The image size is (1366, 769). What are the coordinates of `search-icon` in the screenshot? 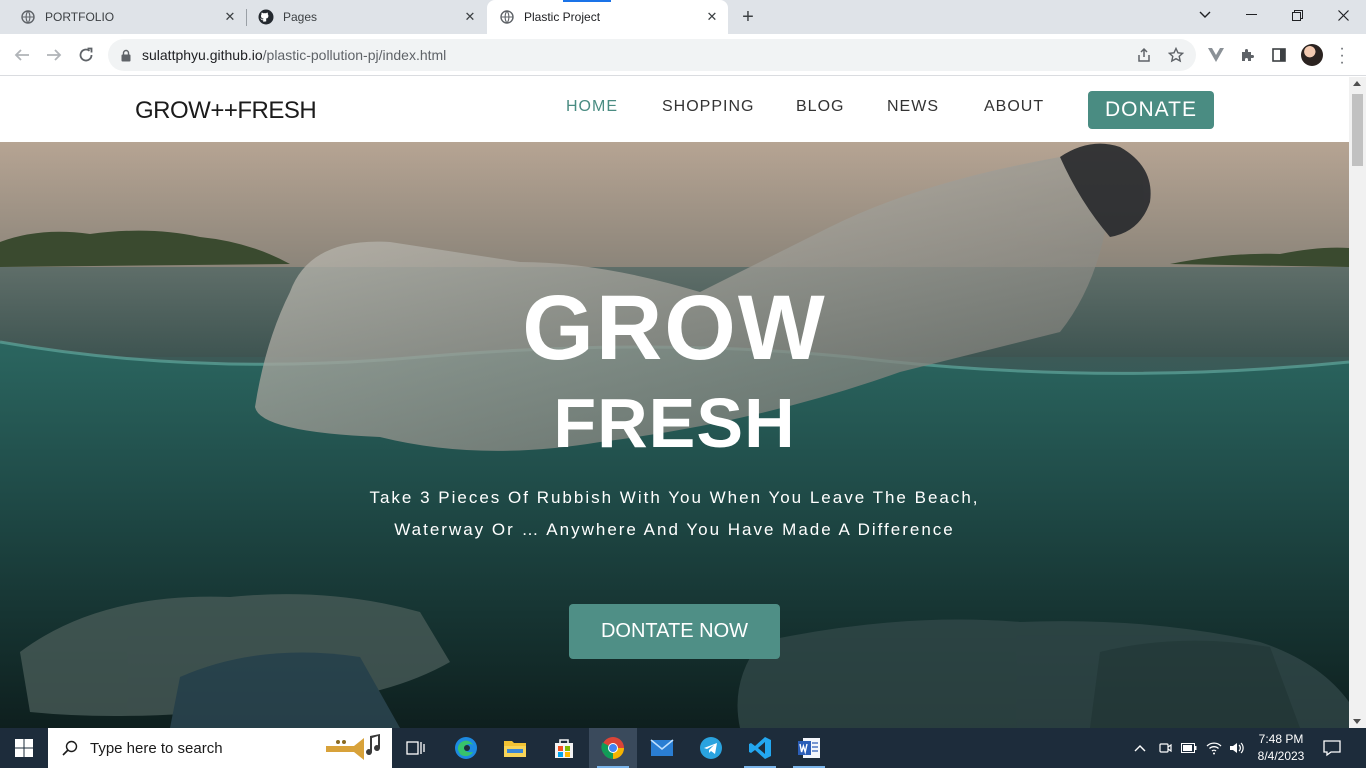 It's located at (70, 748).